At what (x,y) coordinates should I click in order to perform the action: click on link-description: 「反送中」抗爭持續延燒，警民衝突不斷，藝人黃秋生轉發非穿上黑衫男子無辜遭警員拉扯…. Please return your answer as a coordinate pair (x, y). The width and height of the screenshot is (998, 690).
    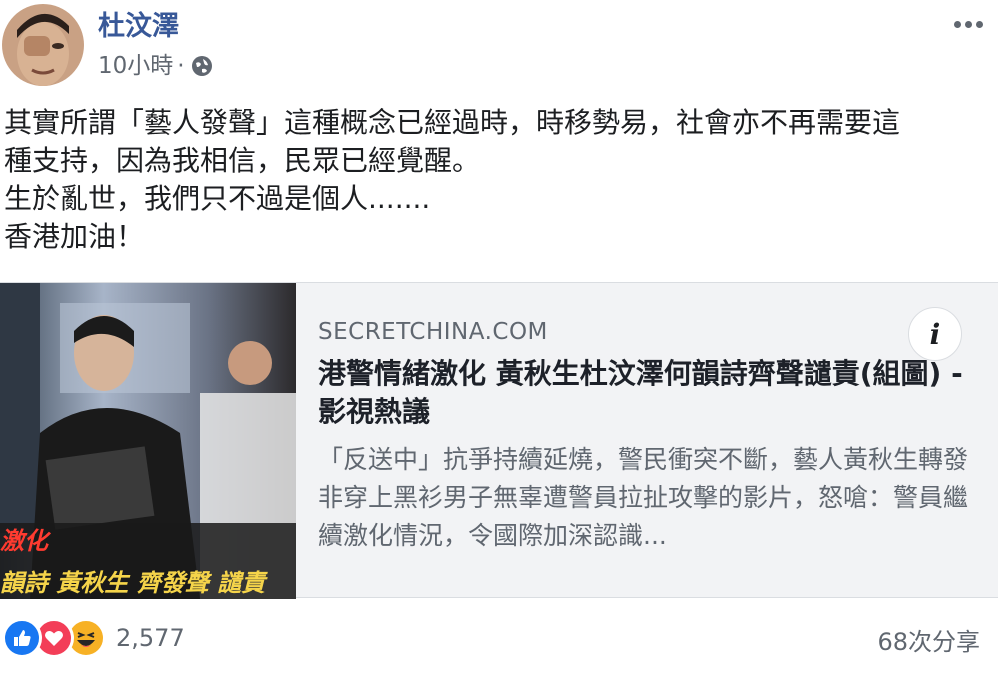
    Looking at the image, I should click on (643, 497).